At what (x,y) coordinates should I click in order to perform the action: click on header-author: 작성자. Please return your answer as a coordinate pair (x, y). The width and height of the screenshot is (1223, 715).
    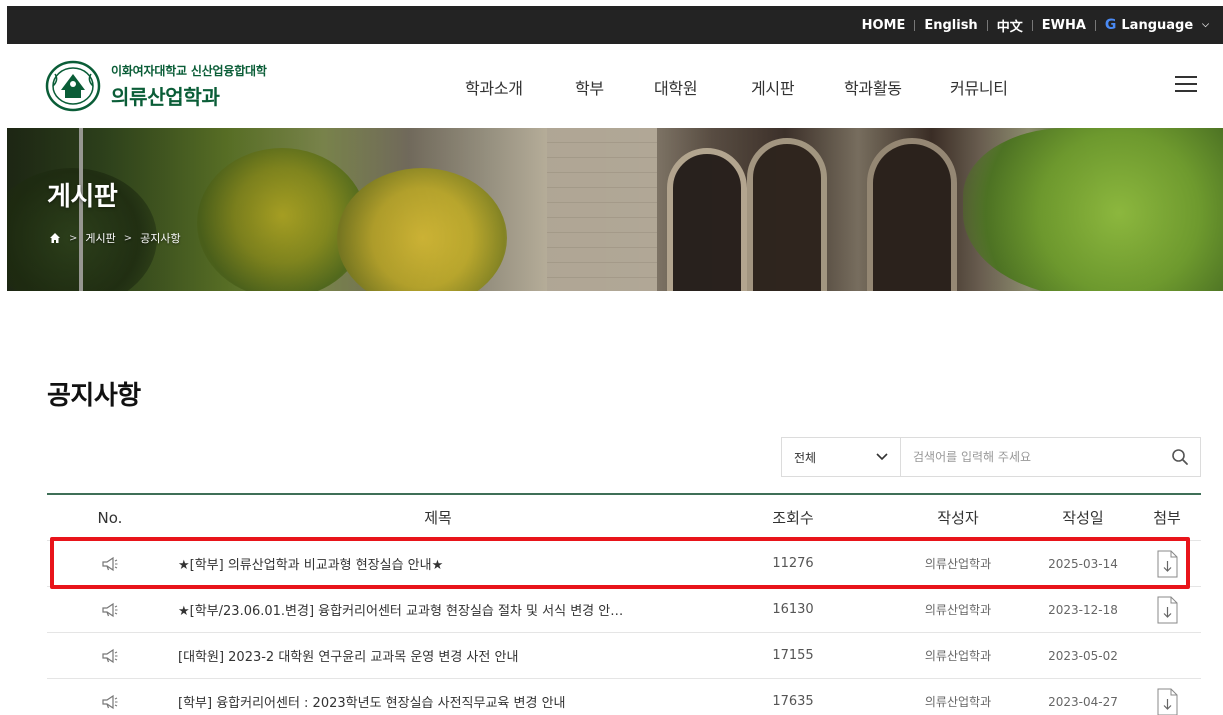
    Looking at the image, I should click on (958, 518).